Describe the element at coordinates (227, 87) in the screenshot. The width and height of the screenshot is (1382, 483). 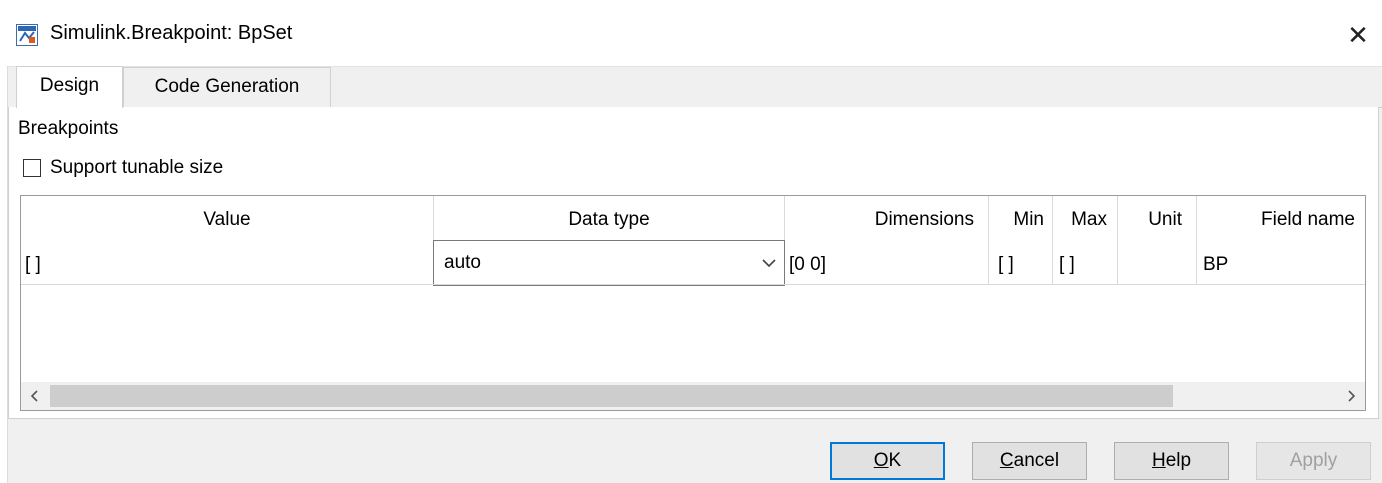
I see `tab-code-generation: Code Generation` at that location.